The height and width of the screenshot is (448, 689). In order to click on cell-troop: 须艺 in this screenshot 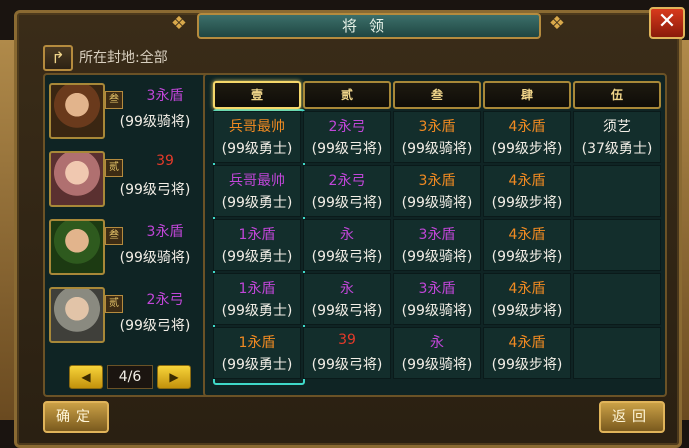, I will do `click(617, 127)`.